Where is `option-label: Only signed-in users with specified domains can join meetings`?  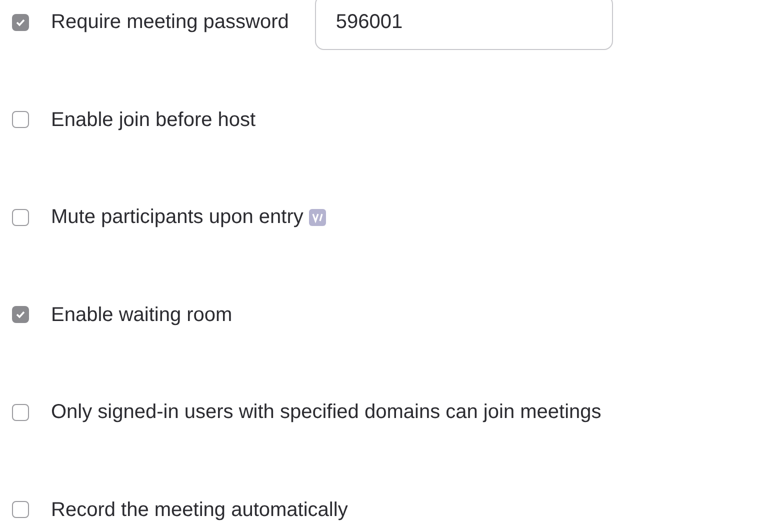 option-label: Only signed-in users with specified domains can join meetings is located at coordinates (326, 413).